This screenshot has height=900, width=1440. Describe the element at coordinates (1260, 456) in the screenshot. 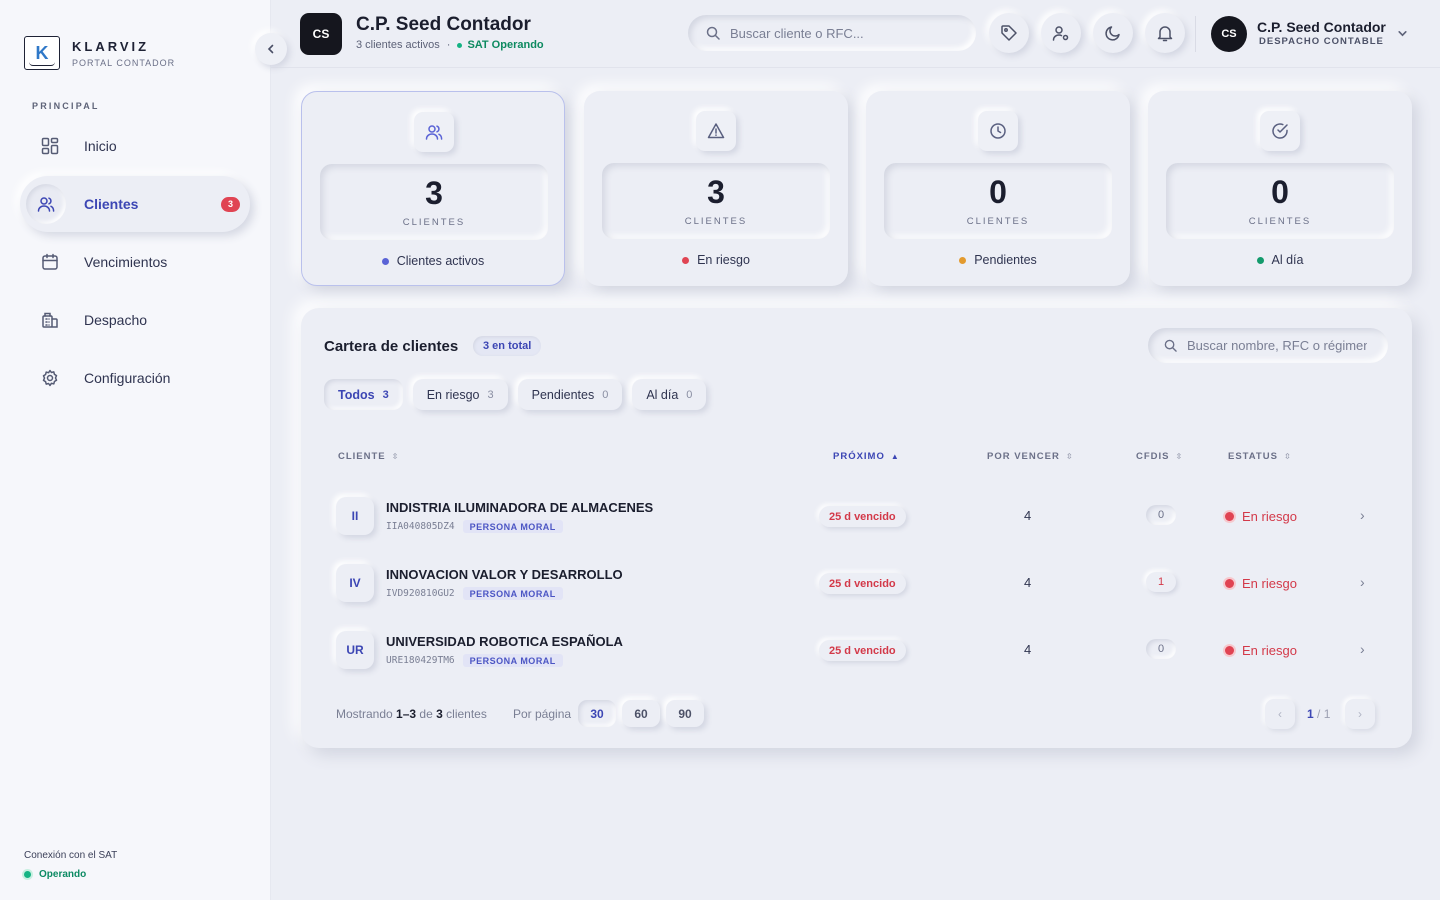

I see `column-header-estatus: ESTATUS ⇳` at that location.